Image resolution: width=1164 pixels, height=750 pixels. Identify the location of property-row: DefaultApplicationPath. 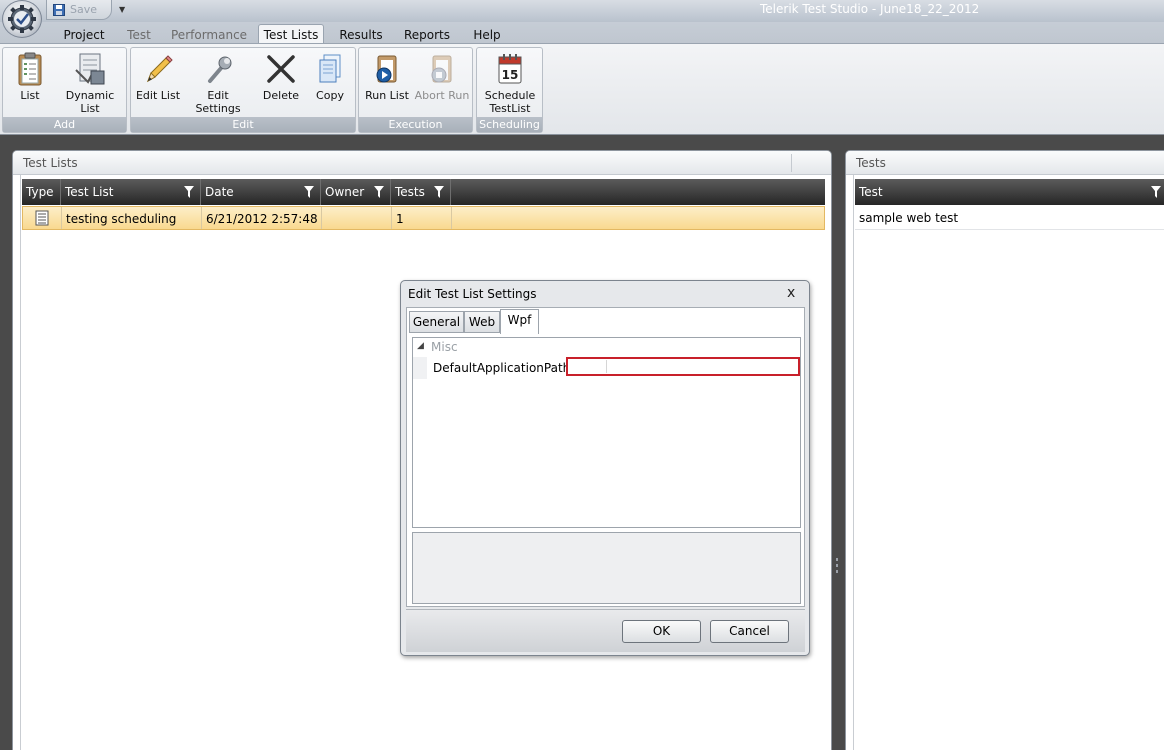
(606, 368).